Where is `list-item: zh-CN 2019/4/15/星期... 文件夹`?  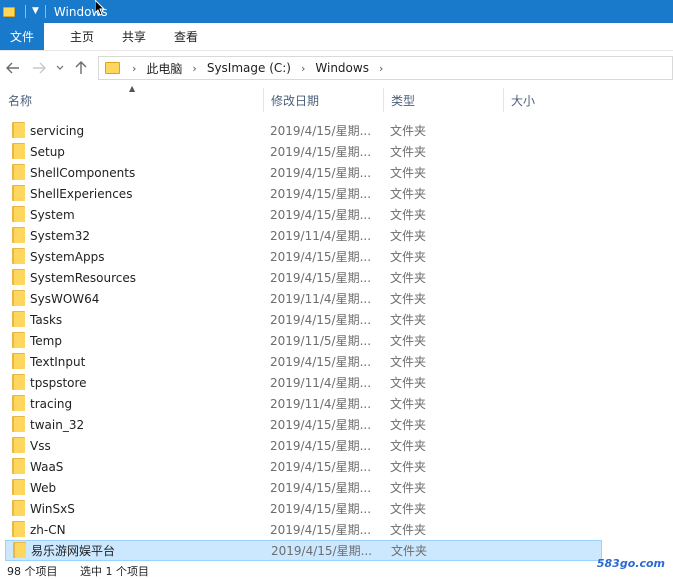 list-item: zh-CN 2019/4/15/星期... 文件夹 is located at coordinates (300, 529).